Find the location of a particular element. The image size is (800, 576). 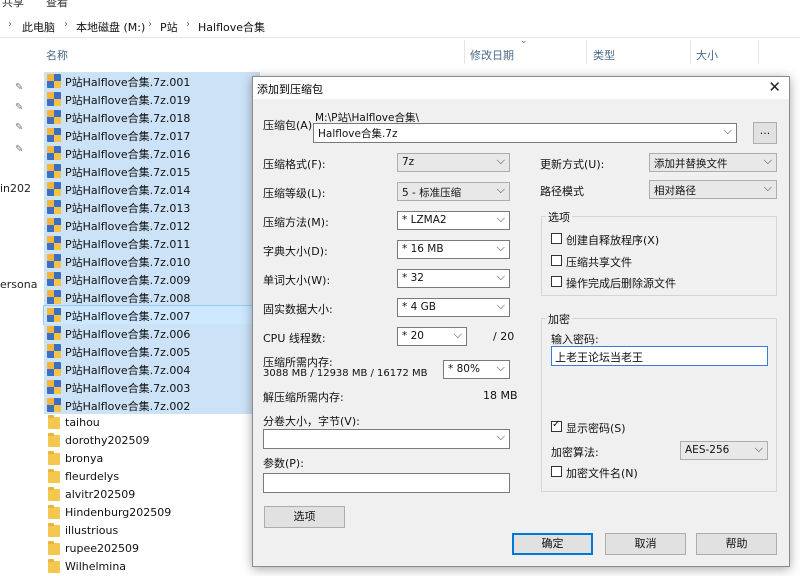

cpu-value: * 20 is located at coordinates (413, 336).